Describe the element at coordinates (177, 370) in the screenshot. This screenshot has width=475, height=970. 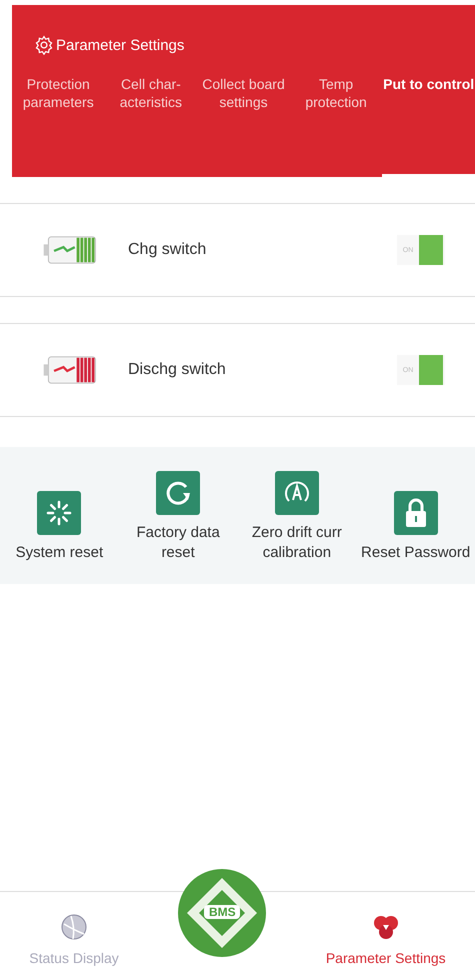
I see `switch-label: Dischg switch` at that location.